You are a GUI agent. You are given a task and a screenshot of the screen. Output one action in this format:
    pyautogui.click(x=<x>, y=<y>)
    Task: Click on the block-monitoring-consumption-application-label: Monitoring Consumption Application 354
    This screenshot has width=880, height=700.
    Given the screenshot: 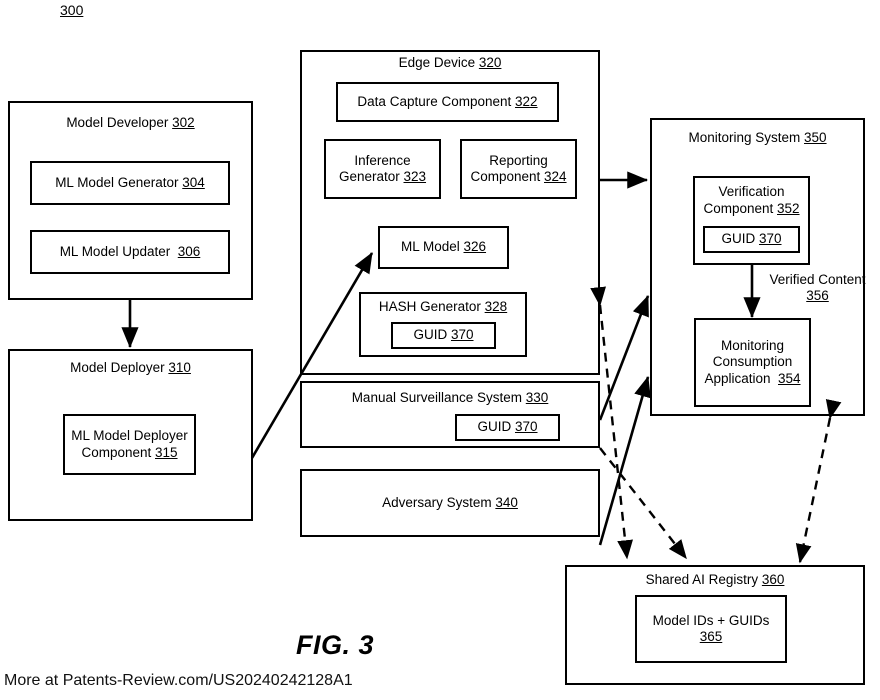 What is the action you would take?
    pyautogui.click(x=752, y=361)
    